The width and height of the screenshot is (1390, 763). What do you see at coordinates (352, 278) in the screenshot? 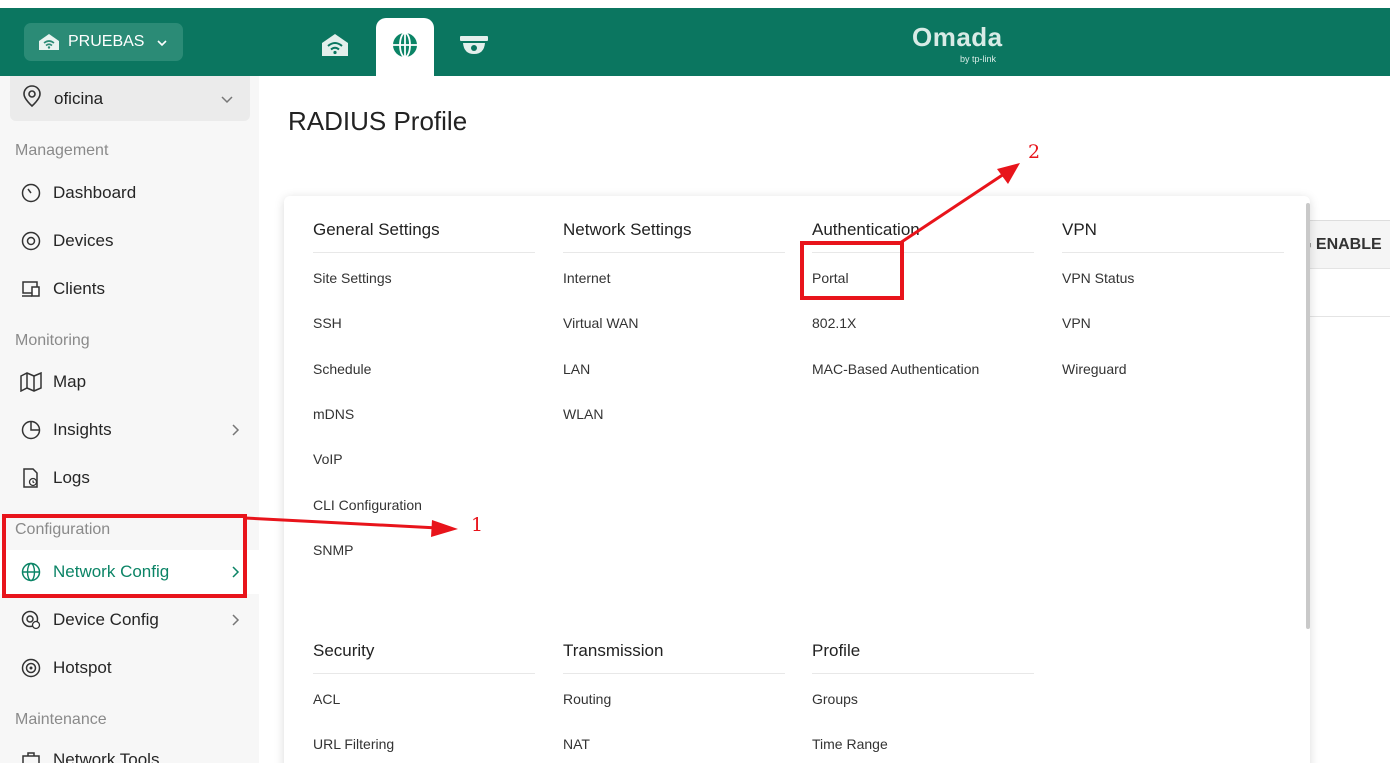
I see `menu-link-site-settings: Site Settings` at bounding box center [352, 278].